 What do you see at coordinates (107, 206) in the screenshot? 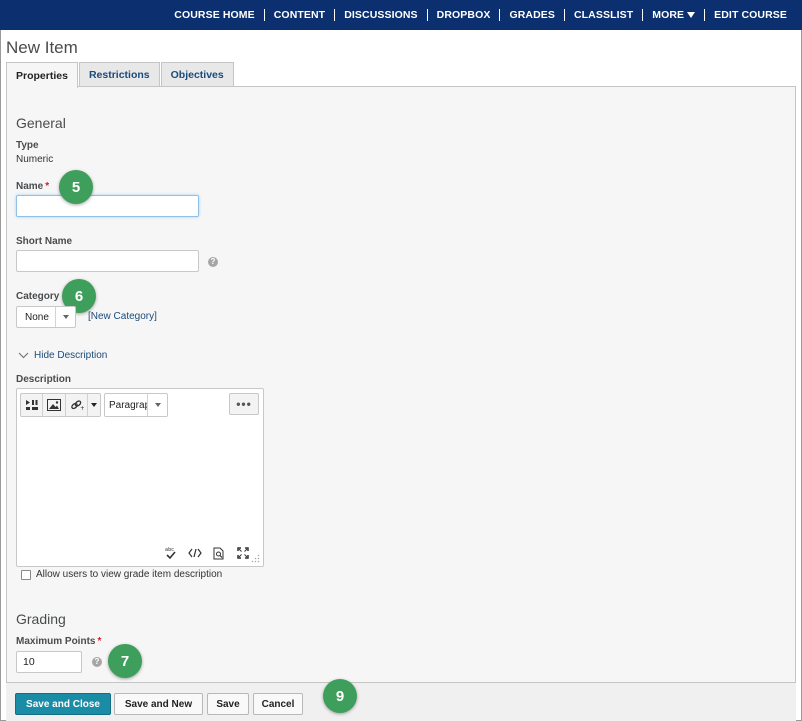
I see `name-input` at bounding box center [107, 206].